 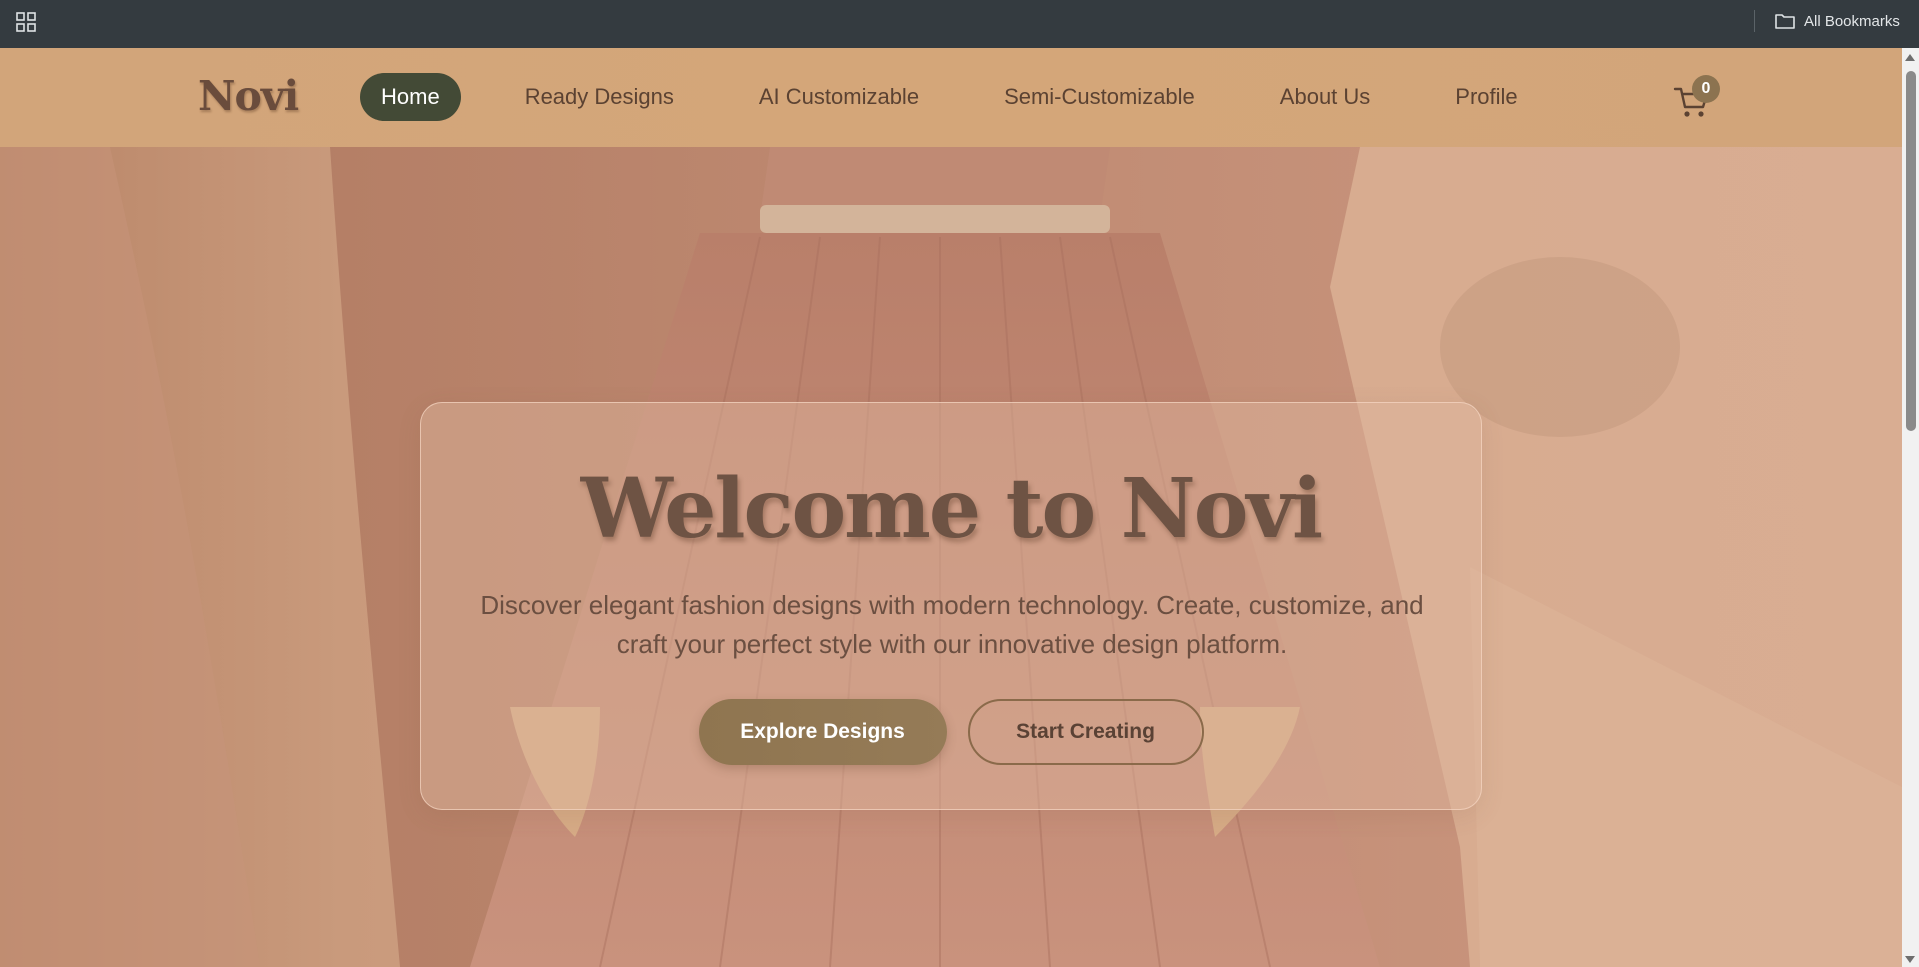 What do you see at coordinates (951, 732) in the screenshot?
I see `hero-buttons: Explore Designs Start Creating` at bounding box center [951, 732].